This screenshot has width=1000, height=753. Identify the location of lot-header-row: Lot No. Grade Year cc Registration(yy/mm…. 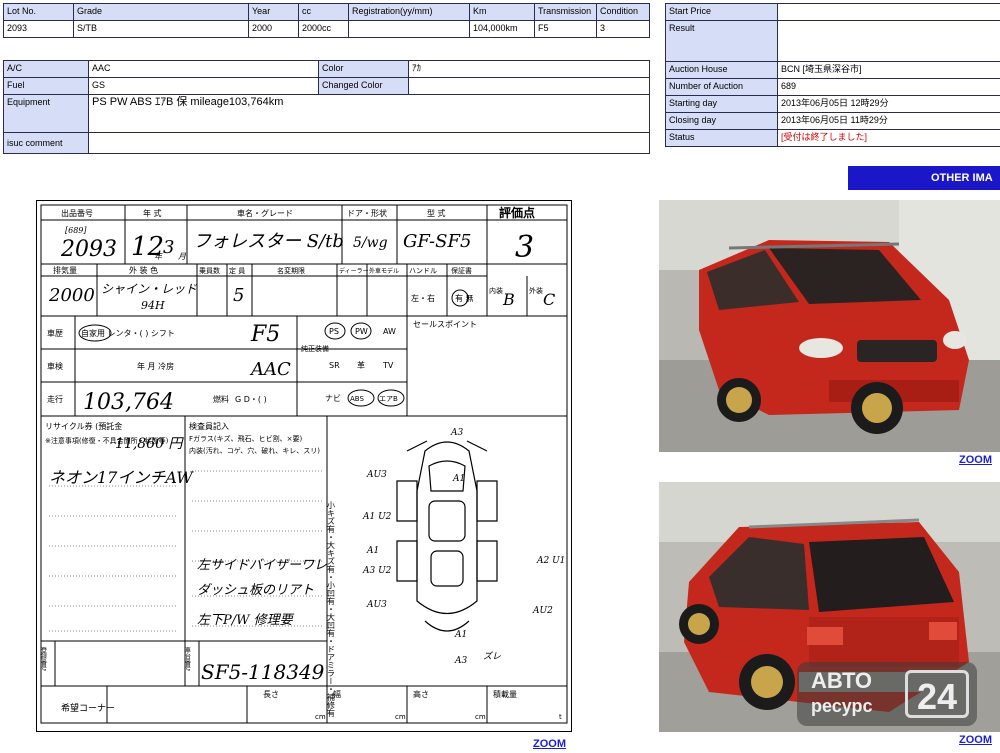
(326, 12).